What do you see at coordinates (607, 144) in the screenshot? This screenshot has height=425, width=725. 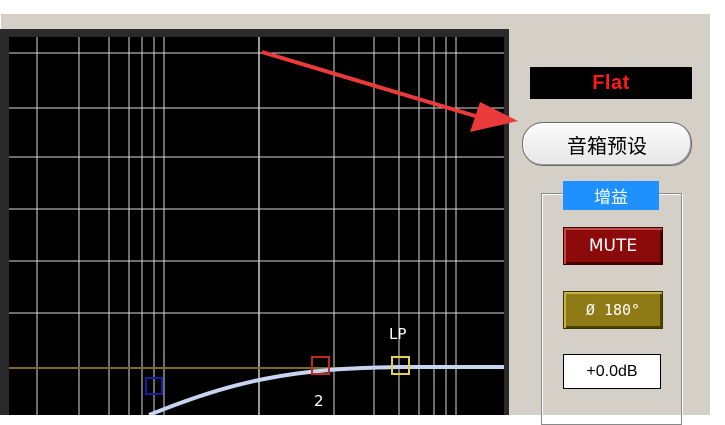 I see `speaker-preset-button: 音箱预设` at bounding box center [607, 144].